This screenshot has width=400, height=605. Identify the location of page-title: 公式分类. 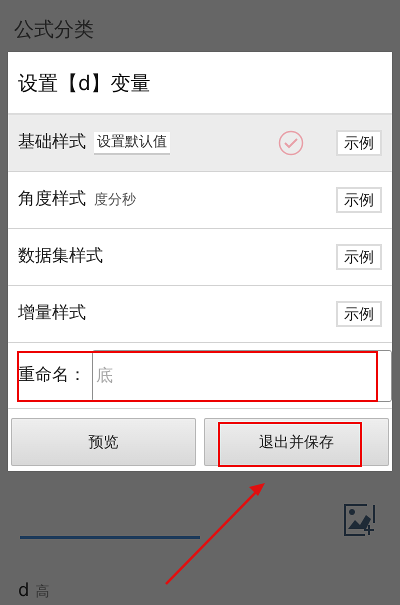
(54, 29).